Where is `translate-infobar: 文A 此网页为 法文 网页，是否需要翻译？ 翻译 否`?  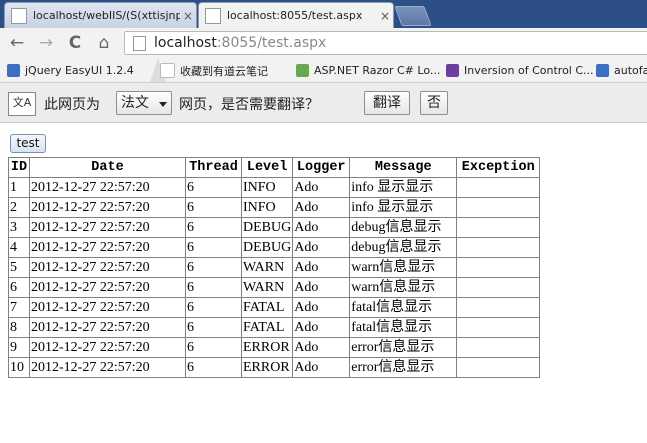
translate-infobar: 文A 此网页为 法文 网页，是否需要翻译？ 翻译 否 is located at coordinates (323, 103).